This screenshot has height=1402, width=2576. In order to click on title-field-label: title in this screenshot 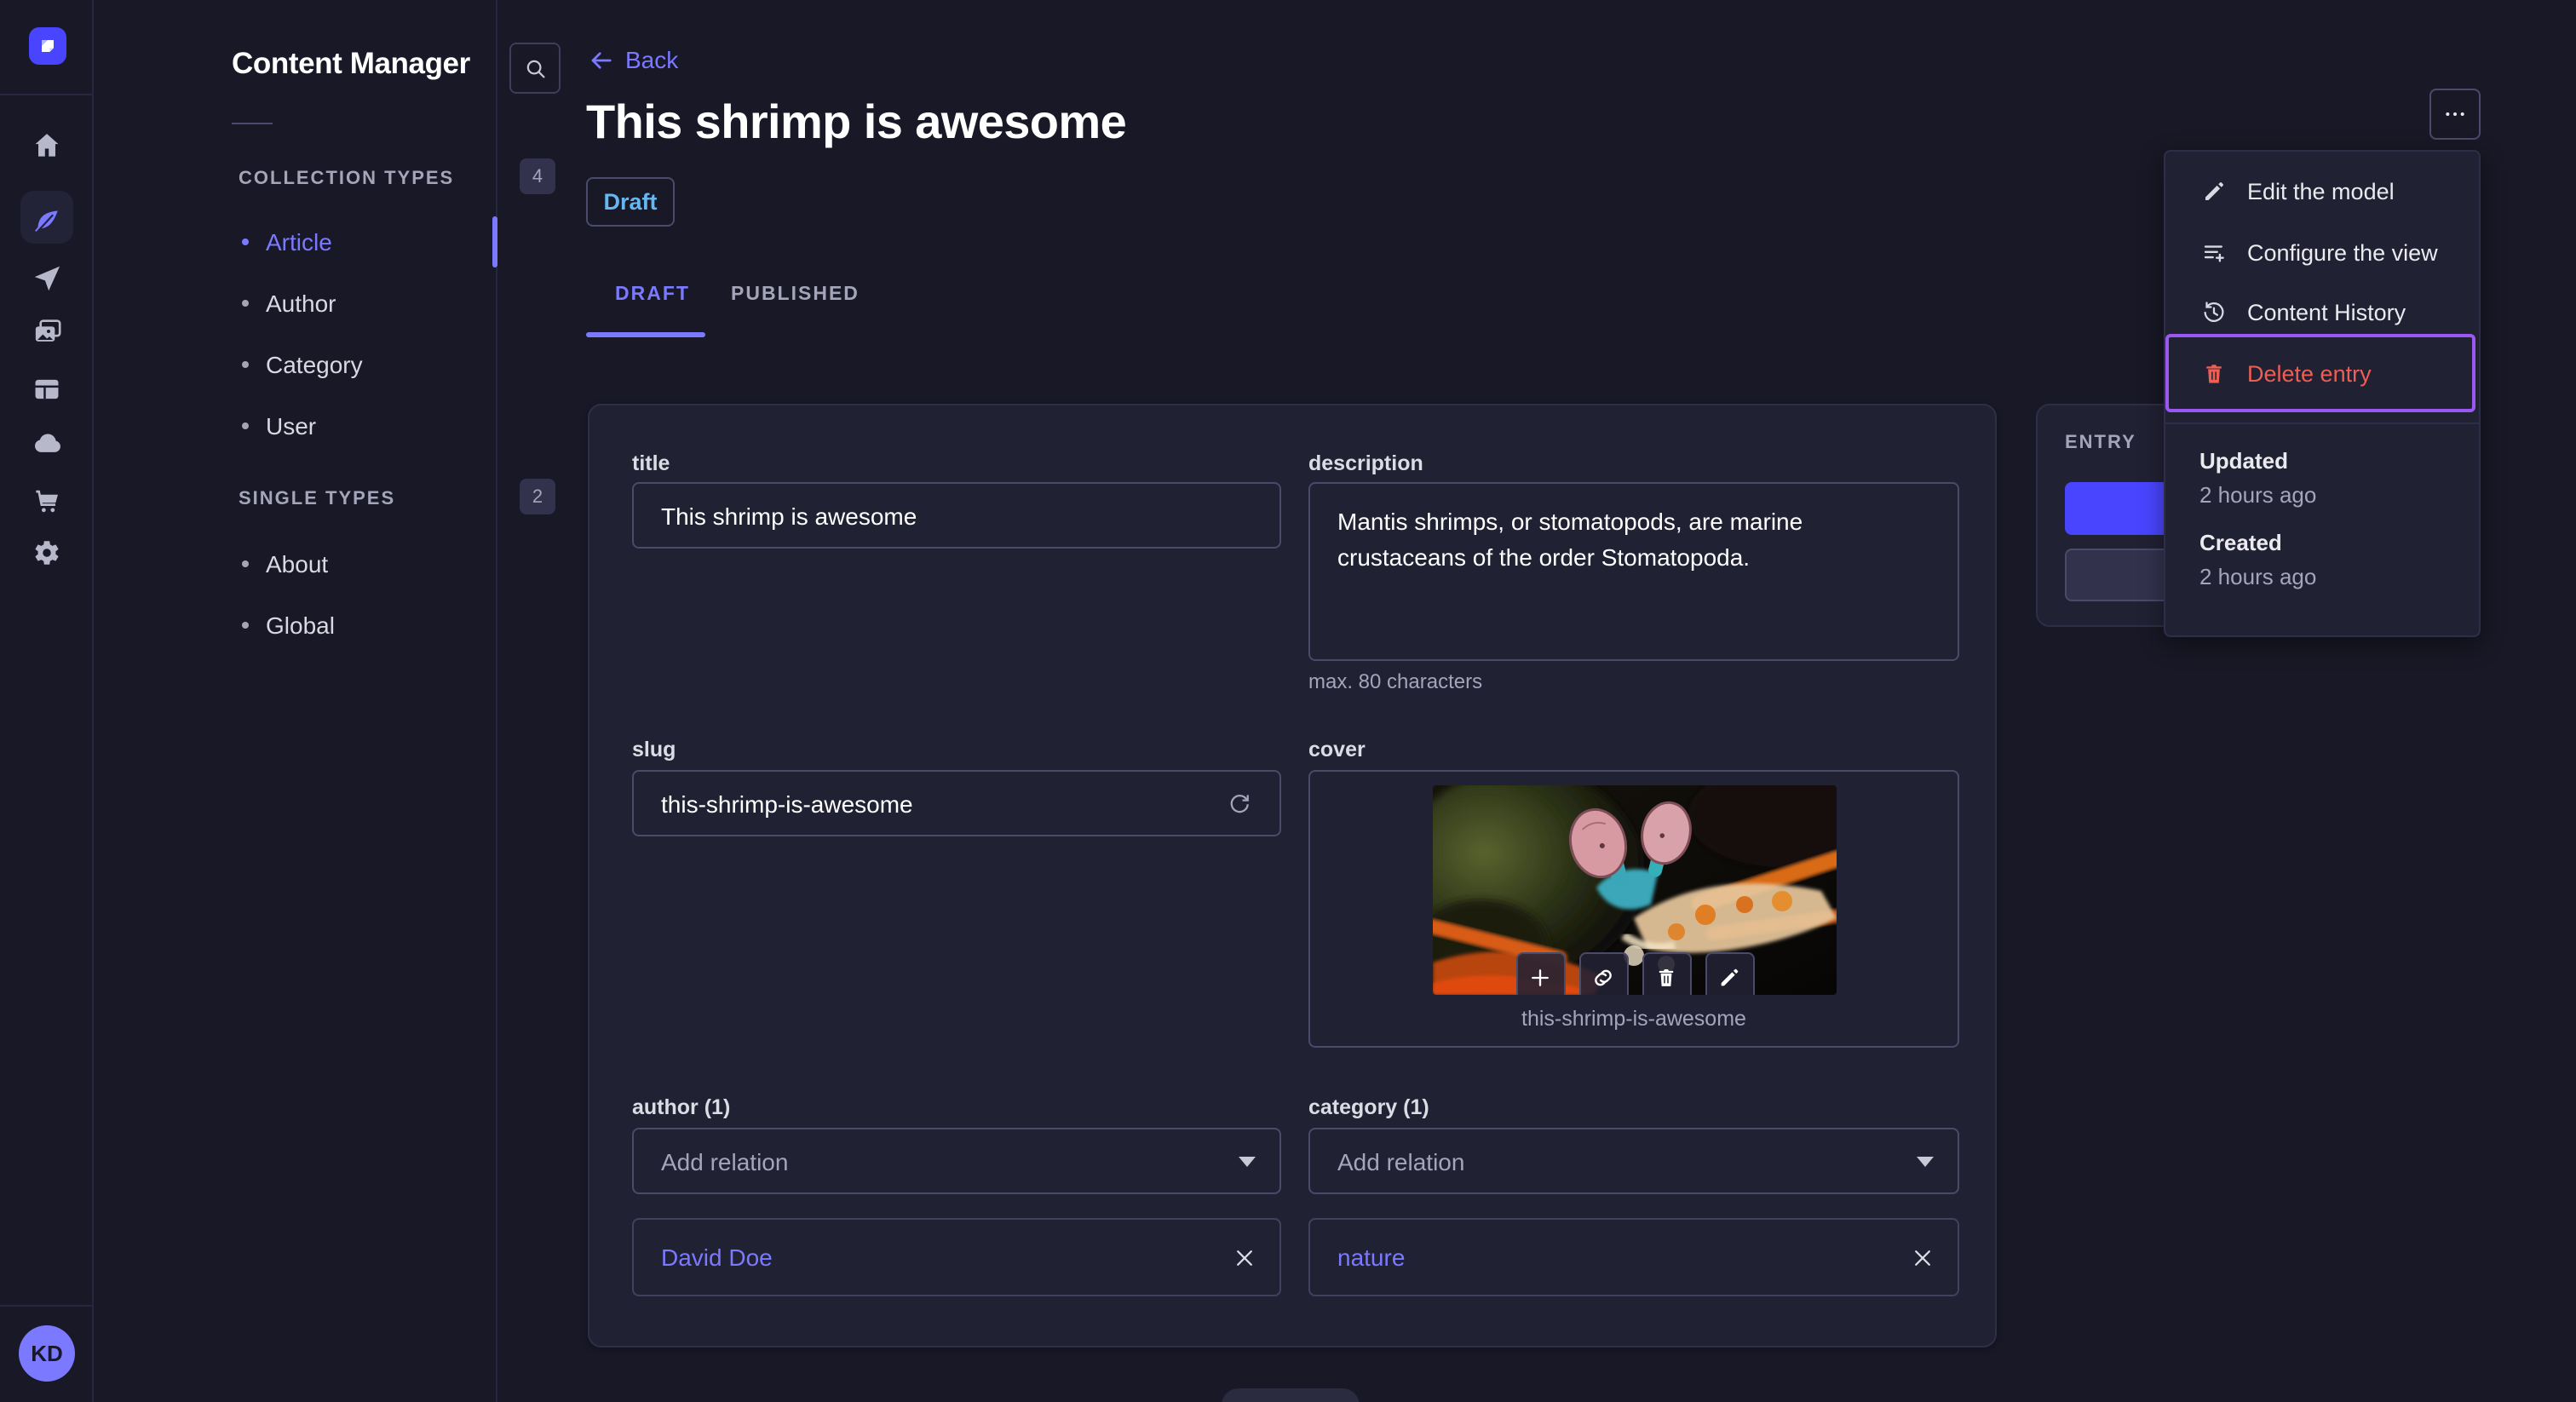, I will do `click(651, 463)`.